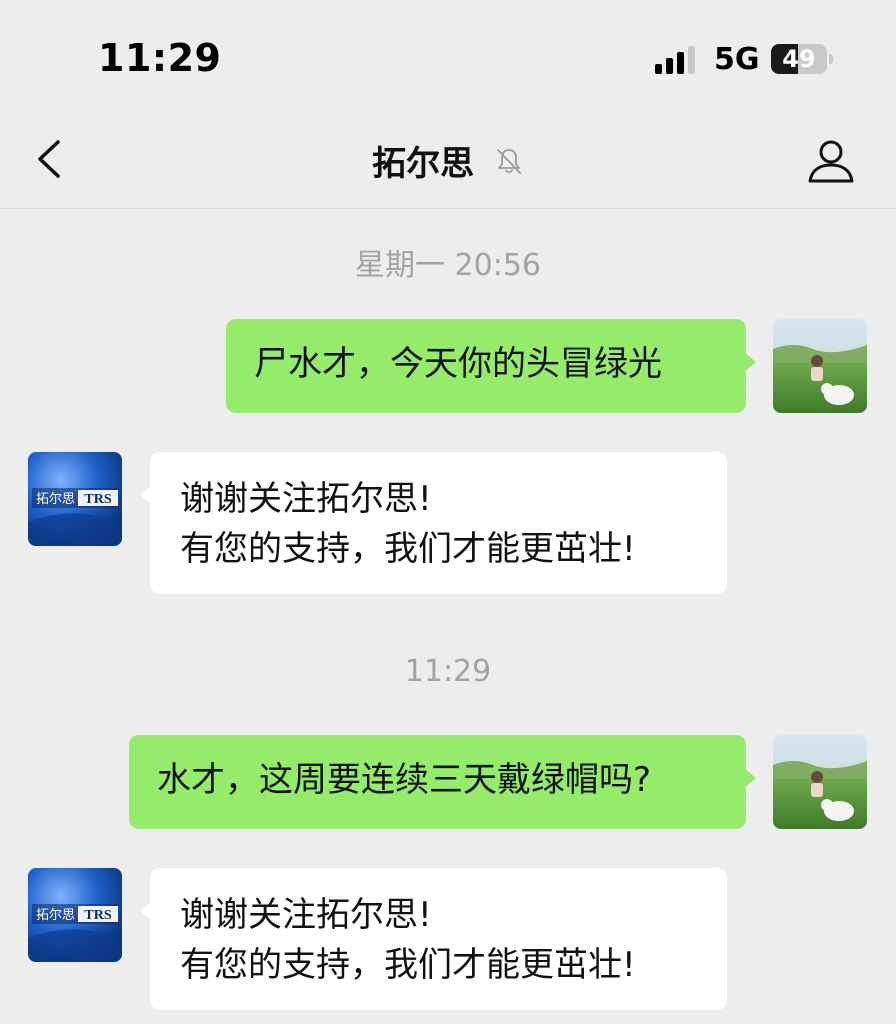 This screenshot has height=1024, width=896. I want to click on bell-muted-icon, so click(509, 161).